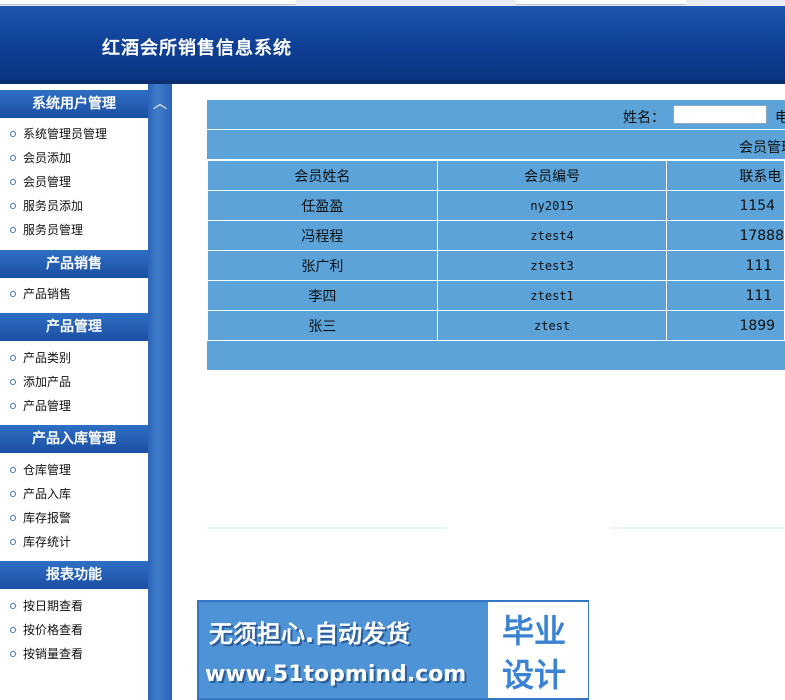  I want to click on sidebar-item-admin-management: 系统管理员管理, so click(74, 134).